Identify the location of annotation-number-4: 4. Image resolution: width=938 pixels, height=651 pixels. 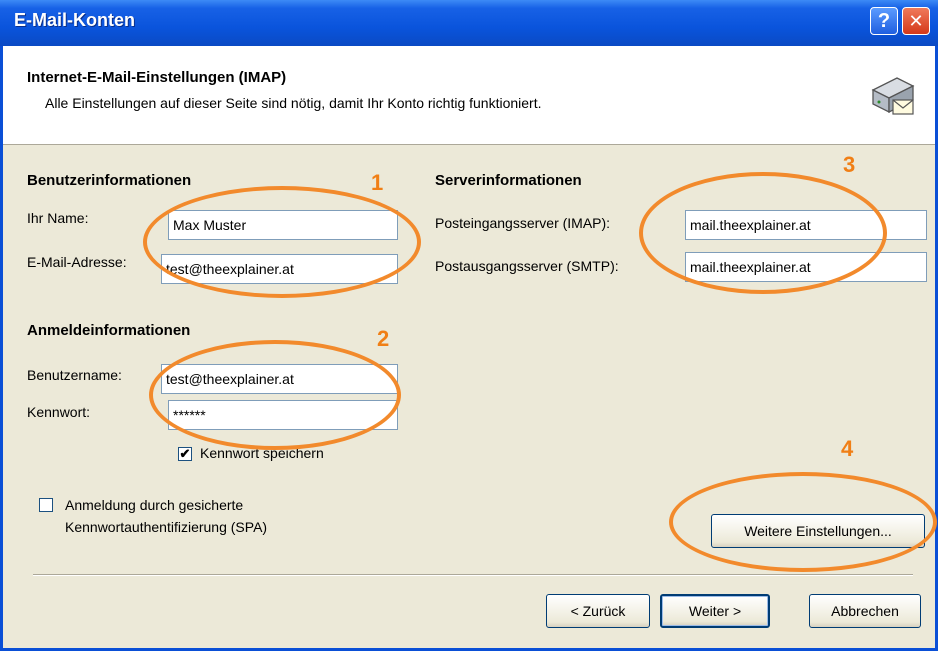
(847, 448).